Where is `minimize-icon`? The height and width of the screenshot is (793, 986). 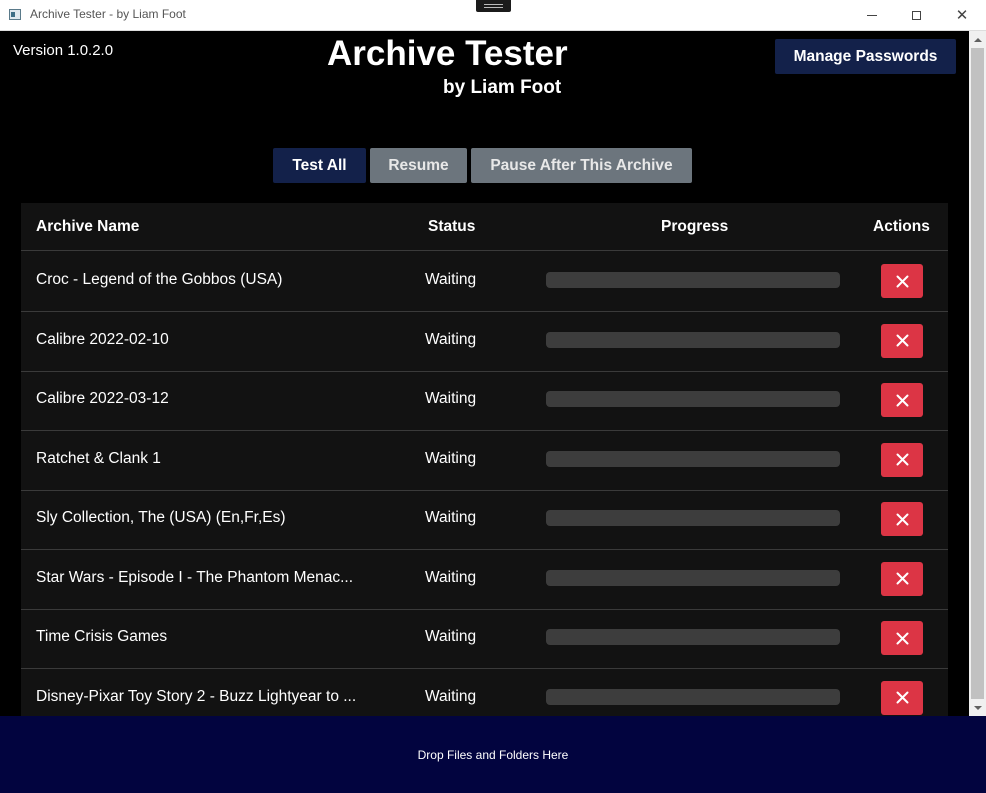 minimize-icon is located at coordinates (872, 15).